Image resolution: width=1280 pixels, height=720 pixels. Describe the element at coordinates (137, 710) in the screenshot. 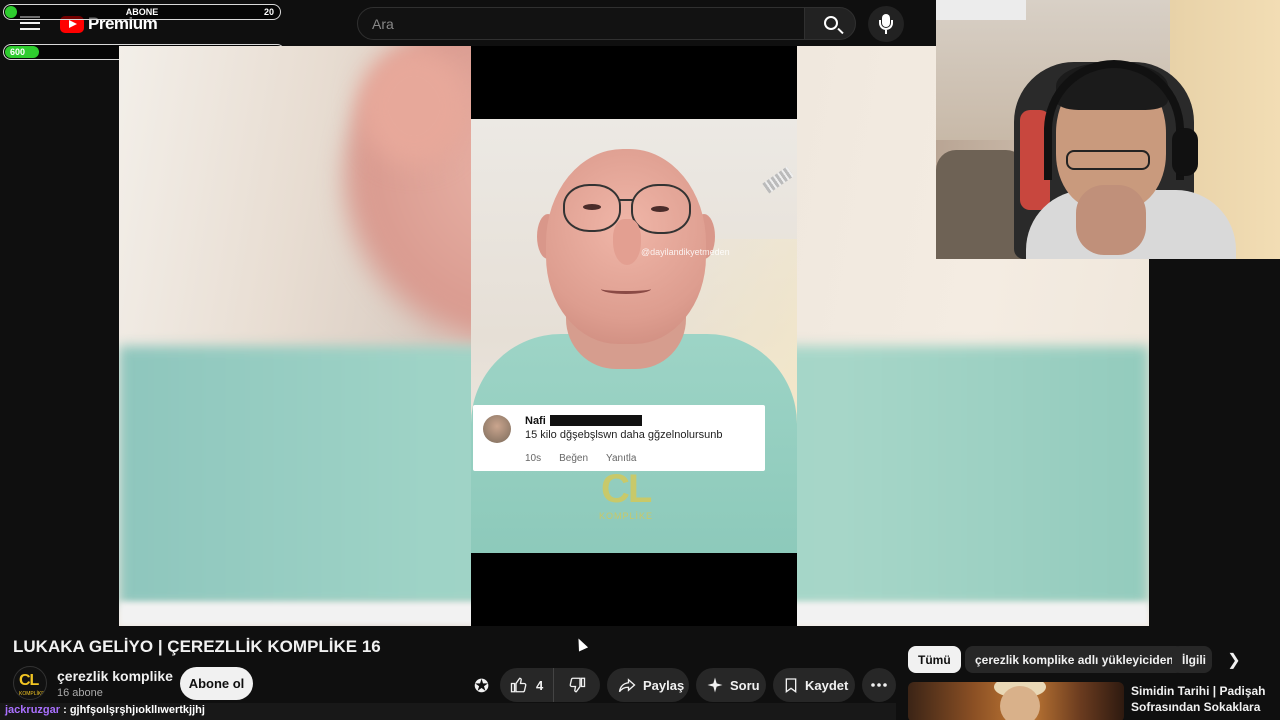

I see `chat-message: gjhfşoılşrşhjıokllıwertkjjhj` at that location.